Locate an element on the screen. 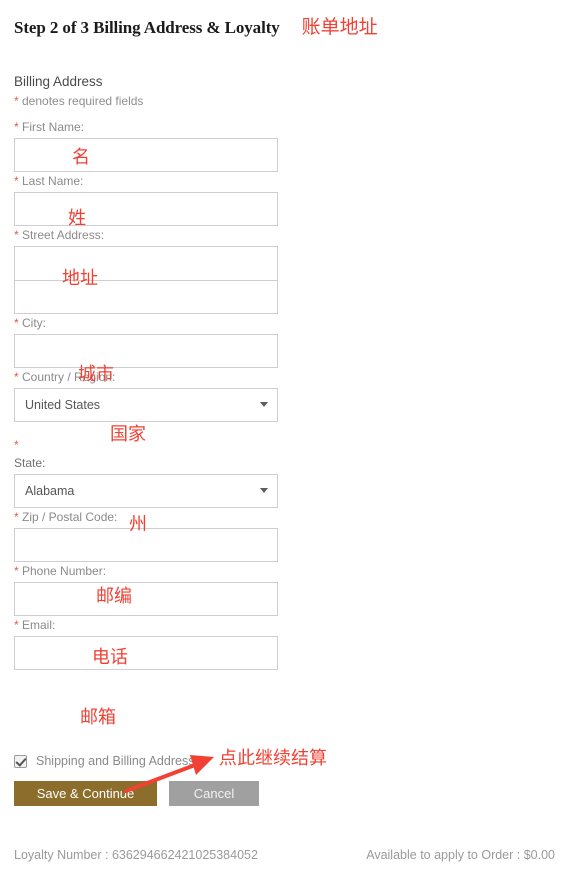 This screenshot has height=875, width=569. label-street-address-text: Street Address: is located at coordinates (61, 235).